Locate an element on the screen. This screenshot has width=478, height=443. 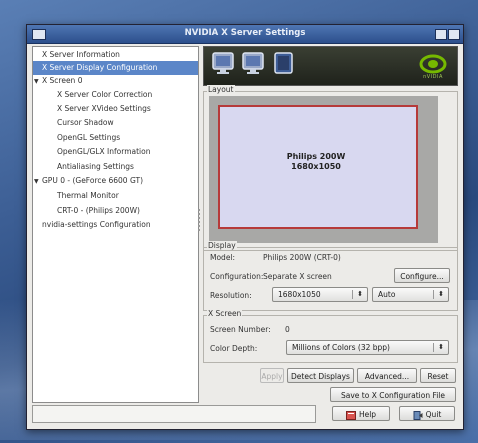
sidebar-item-opengl-glx-information: OpenGL/GLX Information is located at coordinates (115, 152).